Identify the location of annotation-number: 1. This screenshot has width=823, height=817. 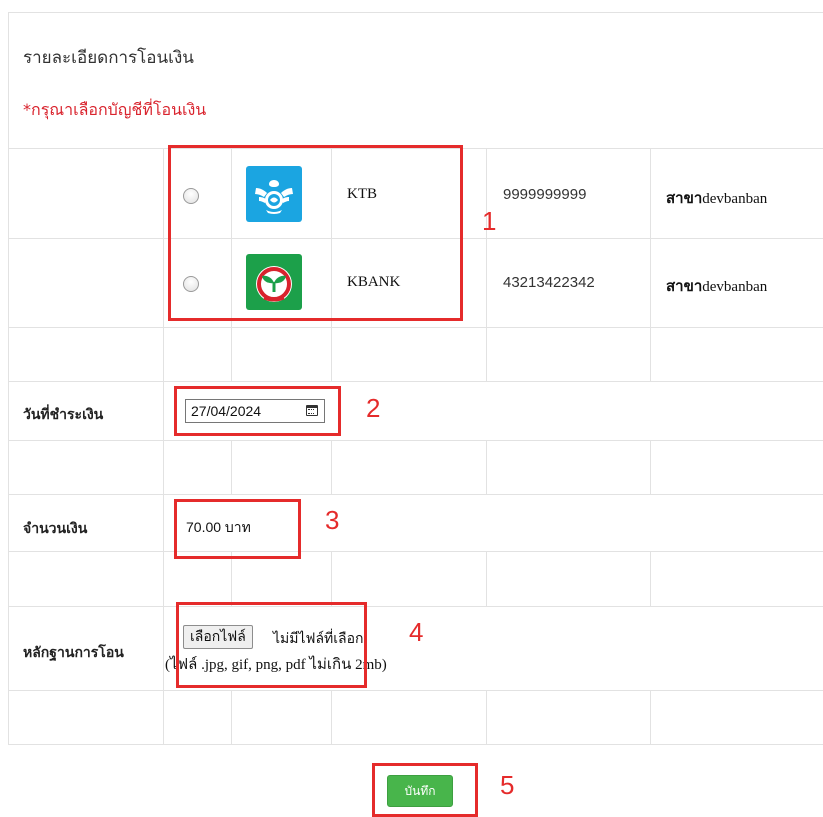
(489, 221).